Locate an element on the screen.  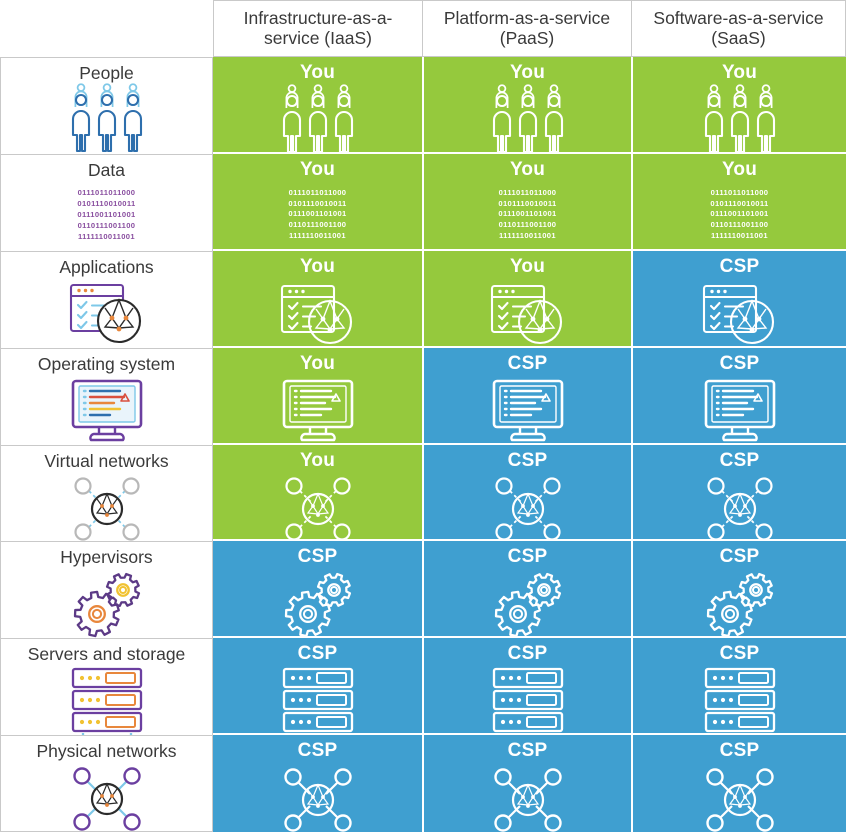
header-corner-cell is located at coordinates (106, 28).